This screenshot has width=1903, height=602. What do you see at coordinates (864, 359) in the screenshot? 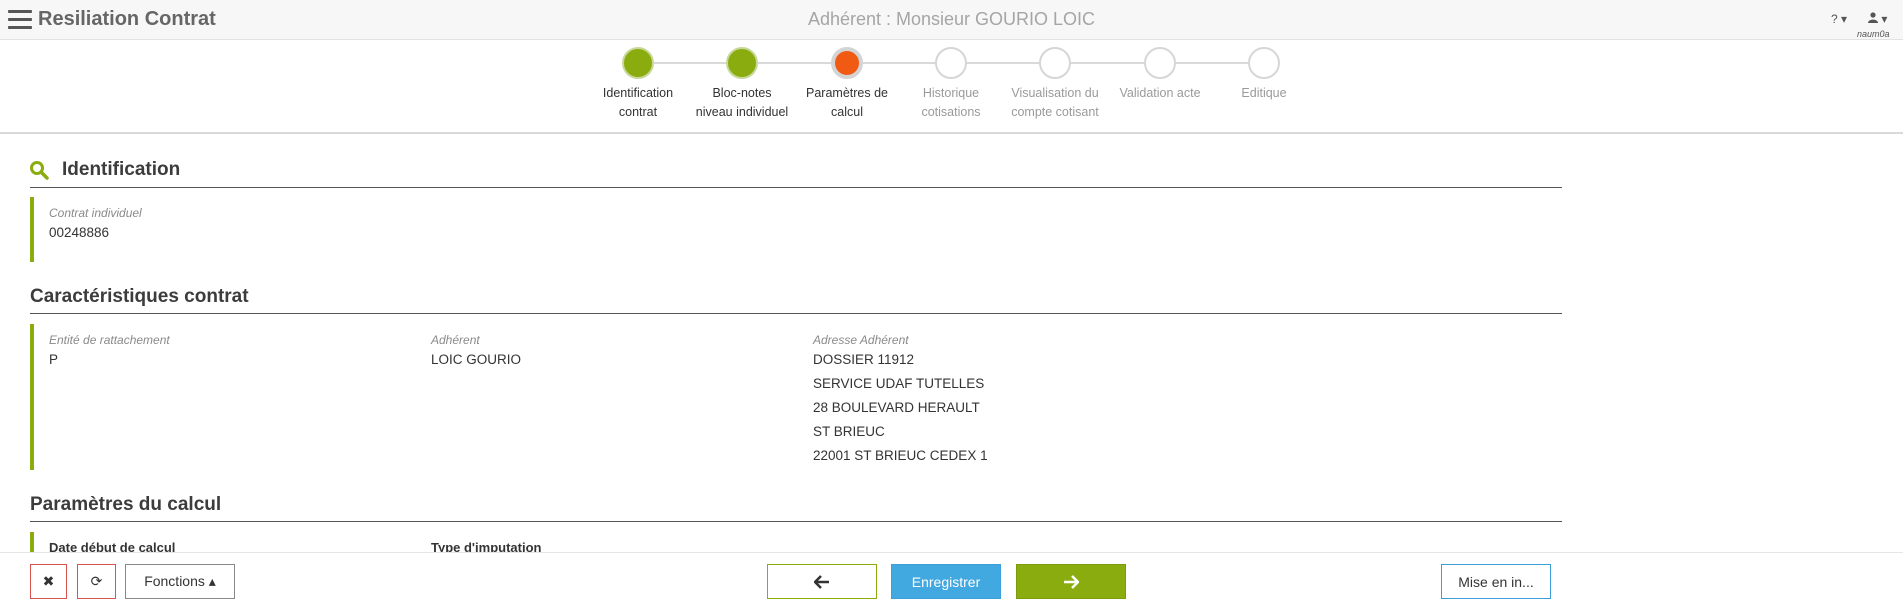
I see `adresse-line-1: DOSSIER 11912` at bounding box center [864, 359].